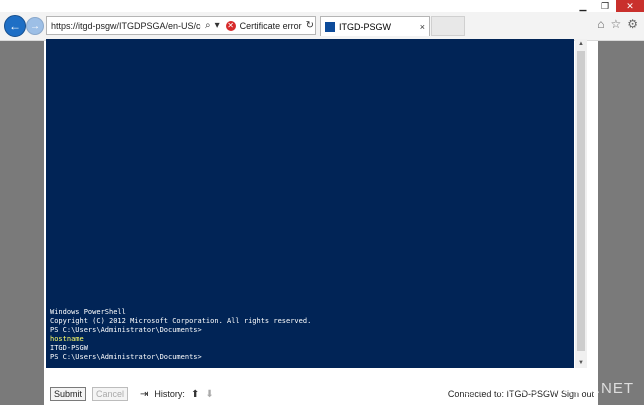 This screenshot has width=644, height=405. Describe the element at coordinates (169, 394) in the screenshot. I see `history-label: History:` at that location.